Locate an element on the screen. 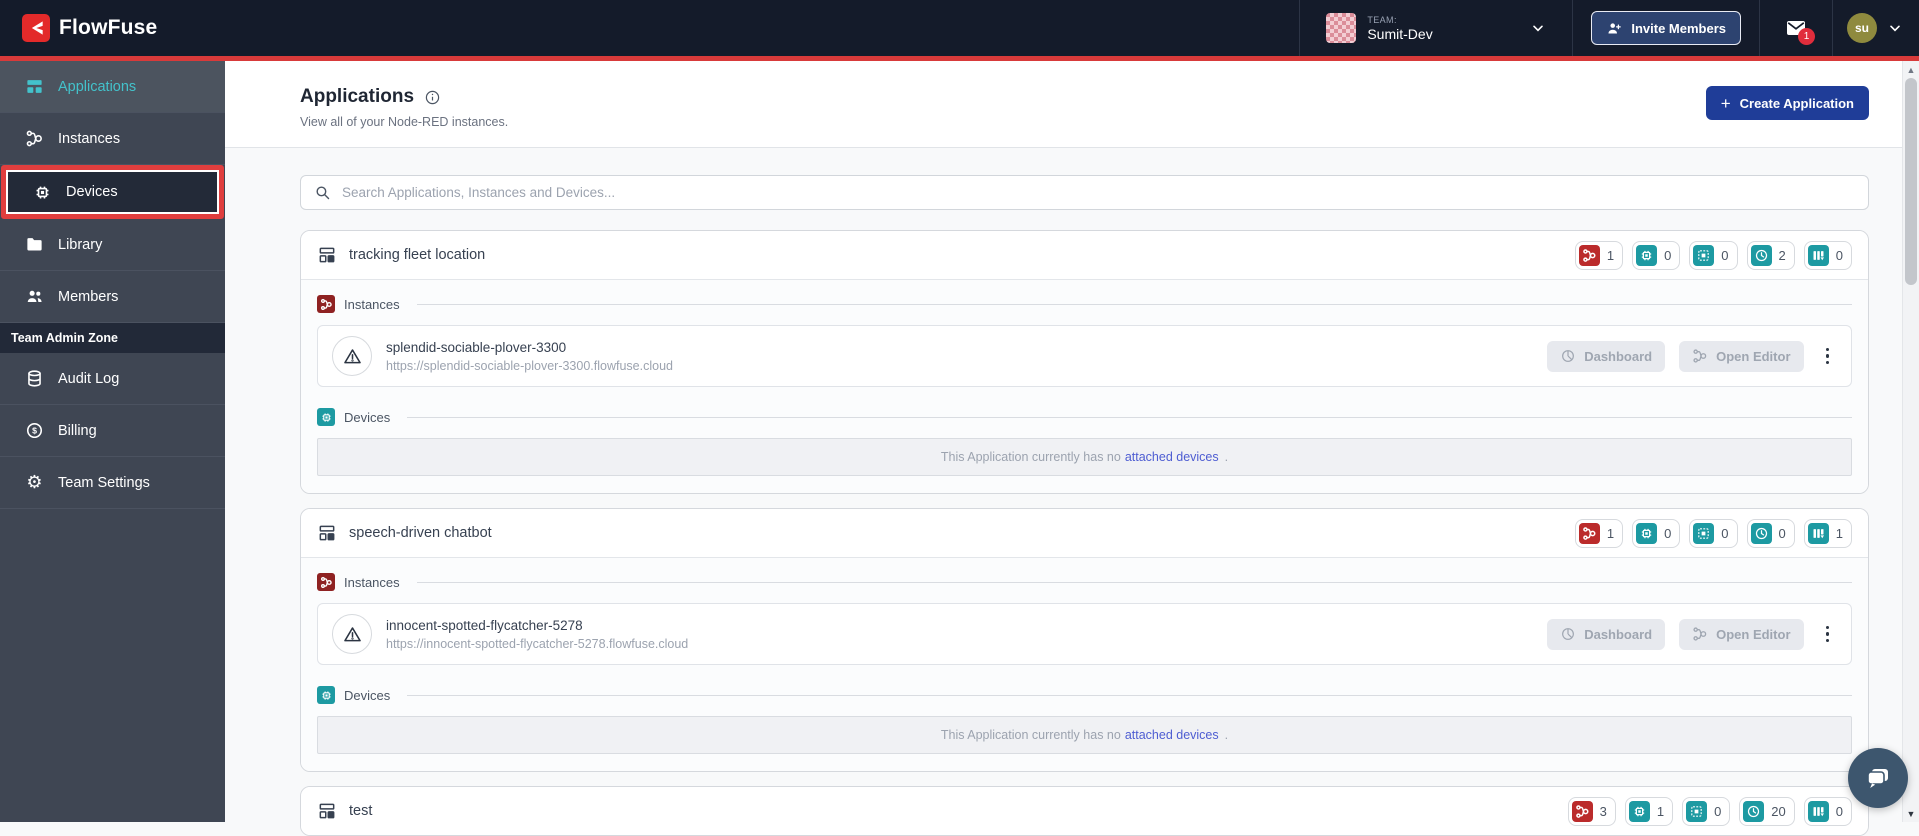 This screenshot has height=836, width=1919. application-card: test 3 1 0 20 0 is located at coordinates (1084, 811).